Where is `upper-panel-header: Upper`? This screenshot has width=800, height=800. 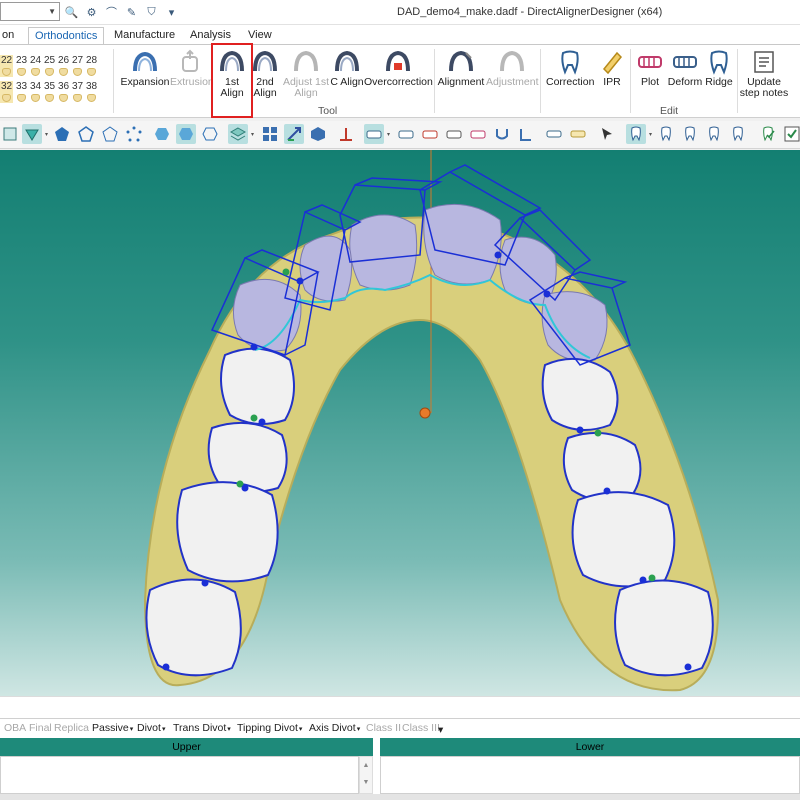 upper-panel-header: Upper is located at coordinates (186, 747).